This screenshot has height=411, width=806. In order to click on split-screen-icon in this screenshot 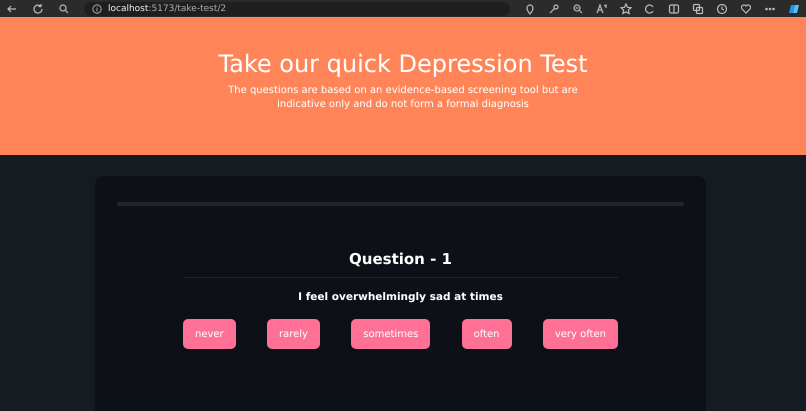, I will do `click(674, 8)`.